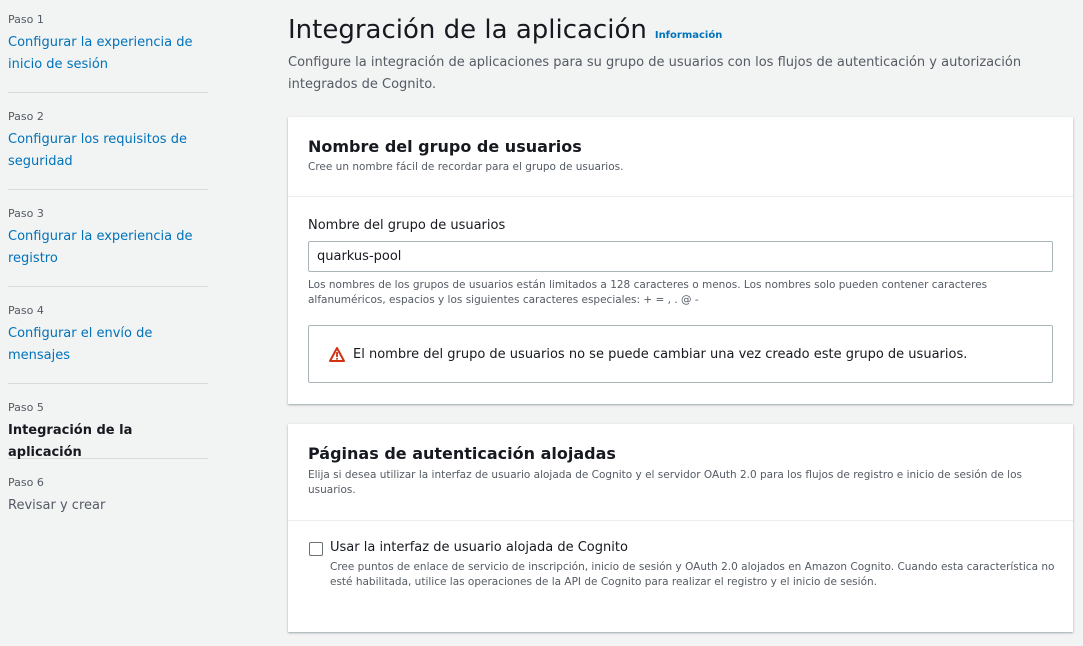  Describe the element at coordinates (103, 151) in the screenshot. I see `step-link-security-requirements: Configurar los requisitos de seguridad` at that location.